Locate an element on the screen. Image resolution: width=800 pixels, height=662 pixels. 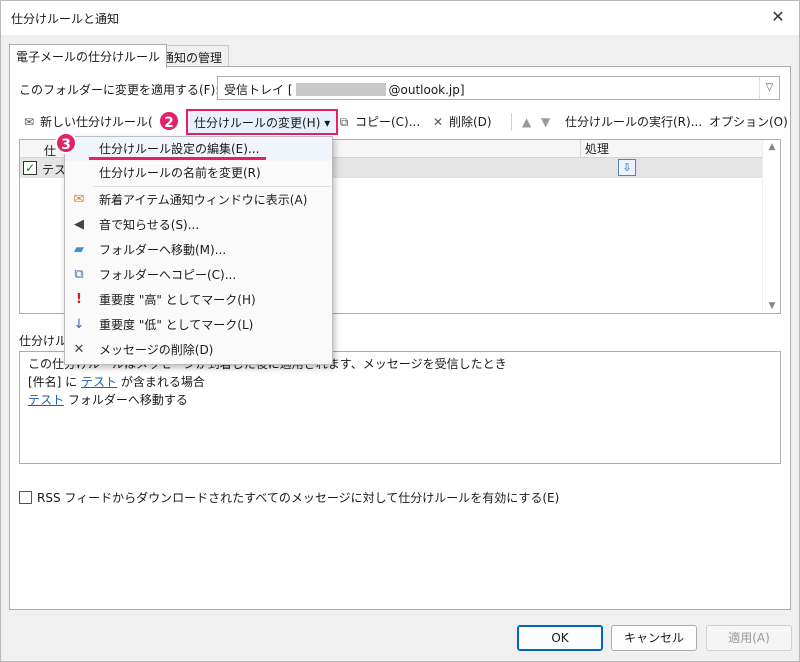
scroll-up-icon: ▲ is located at coordinates (772, 147).